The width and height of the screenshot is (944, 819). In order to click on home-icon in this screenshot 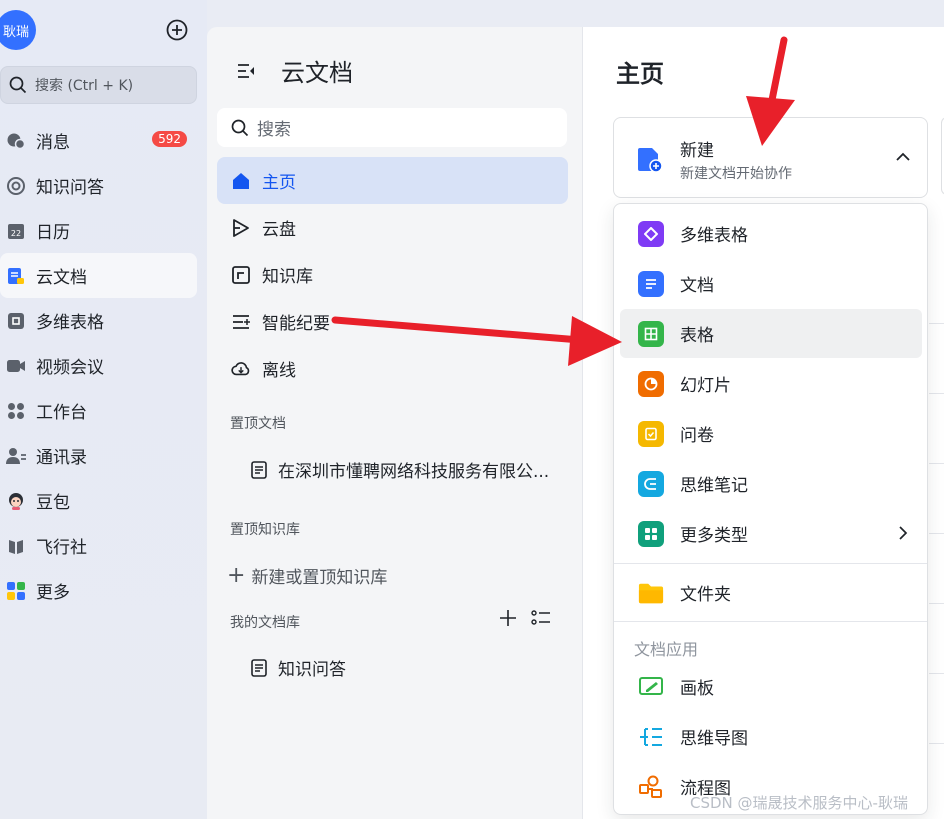, I will do `click(241, 181)`.